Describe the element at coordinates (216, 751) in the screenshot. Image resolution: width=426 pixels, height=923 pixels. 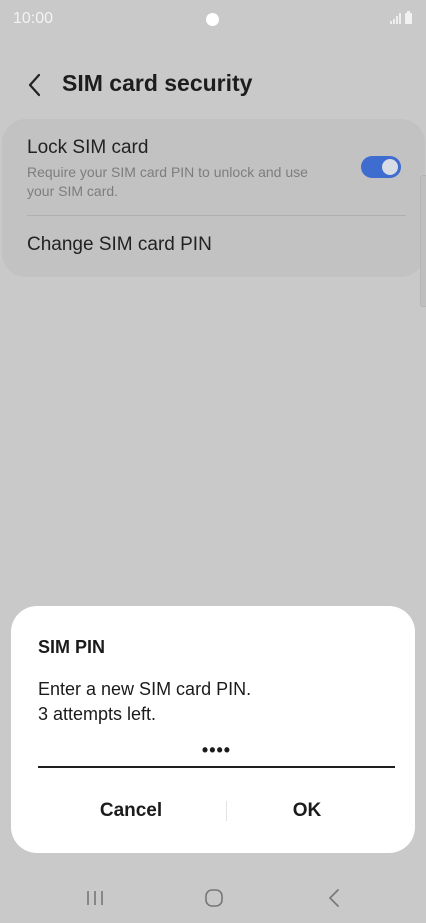
I see `pin-input` at that location.